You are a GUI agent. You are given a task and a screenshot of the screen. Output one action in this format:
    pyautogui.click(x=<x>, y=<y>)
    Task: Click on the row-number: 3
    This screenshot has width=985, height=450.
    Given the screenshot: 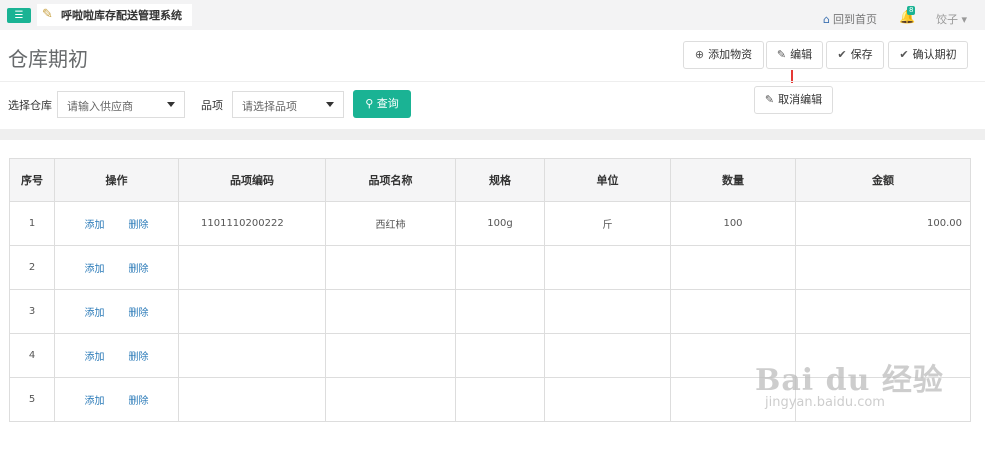 What is the action you would take?
    pyautogui.click(x=32, y=311)
    